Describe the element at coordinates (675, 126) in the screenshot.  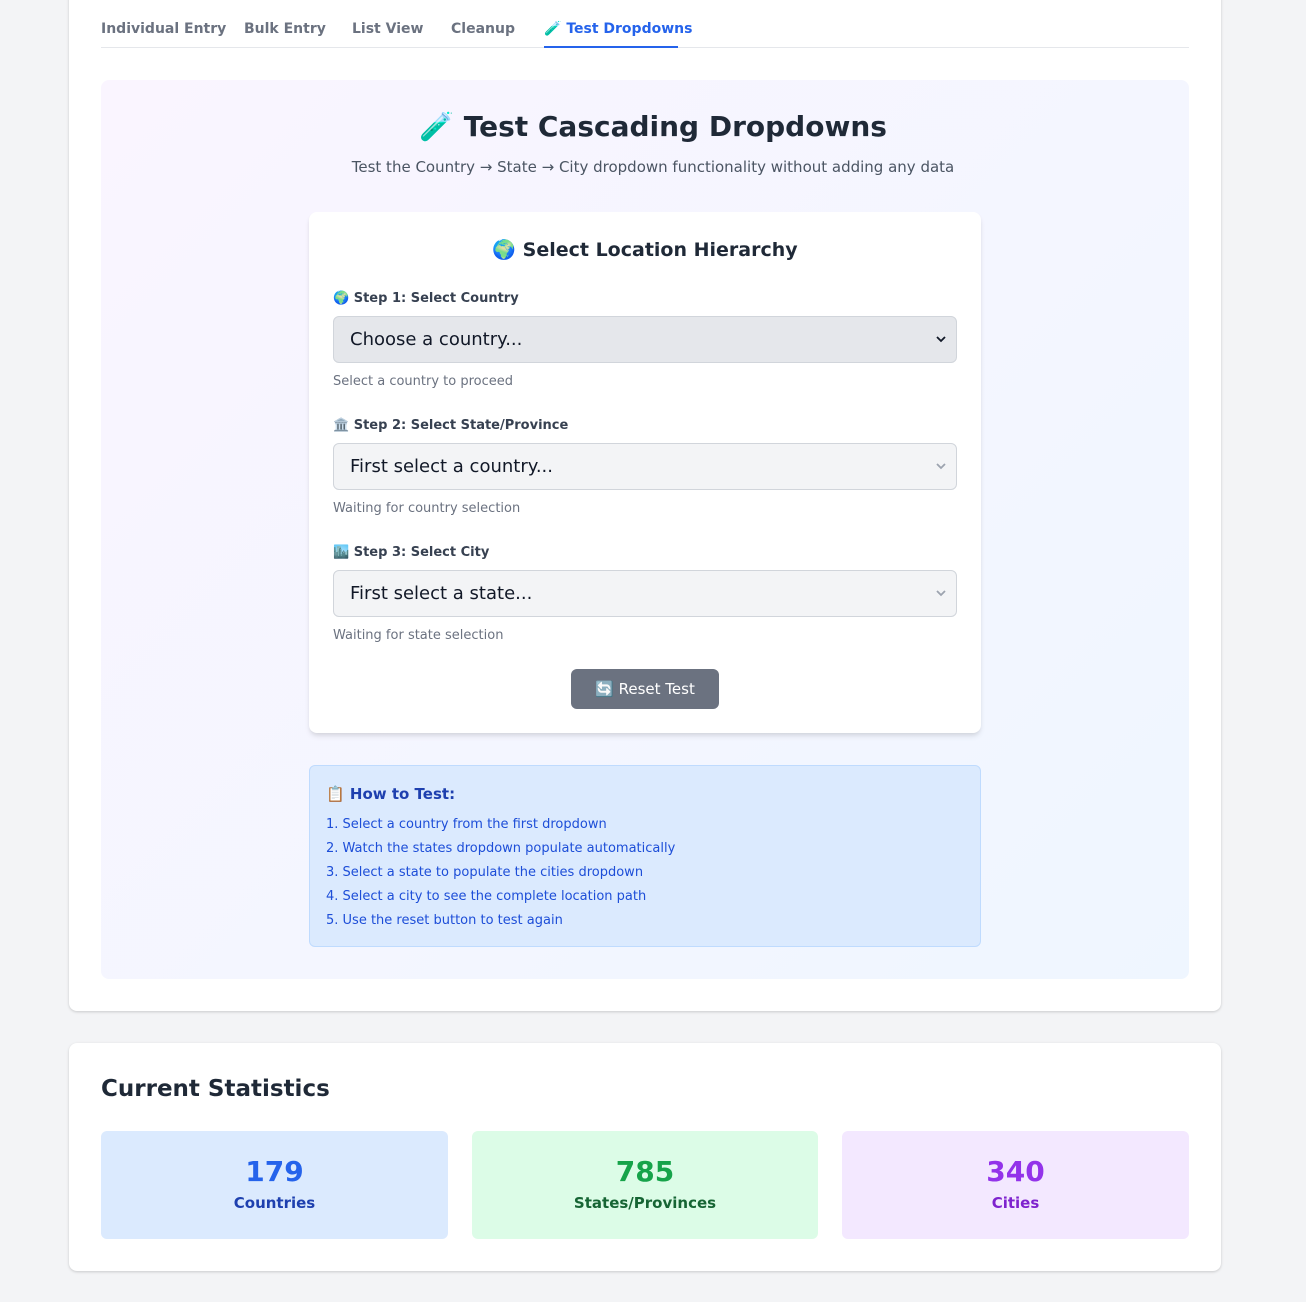
I see `page-title-text: Test Cascading Dropdowns` at that location.